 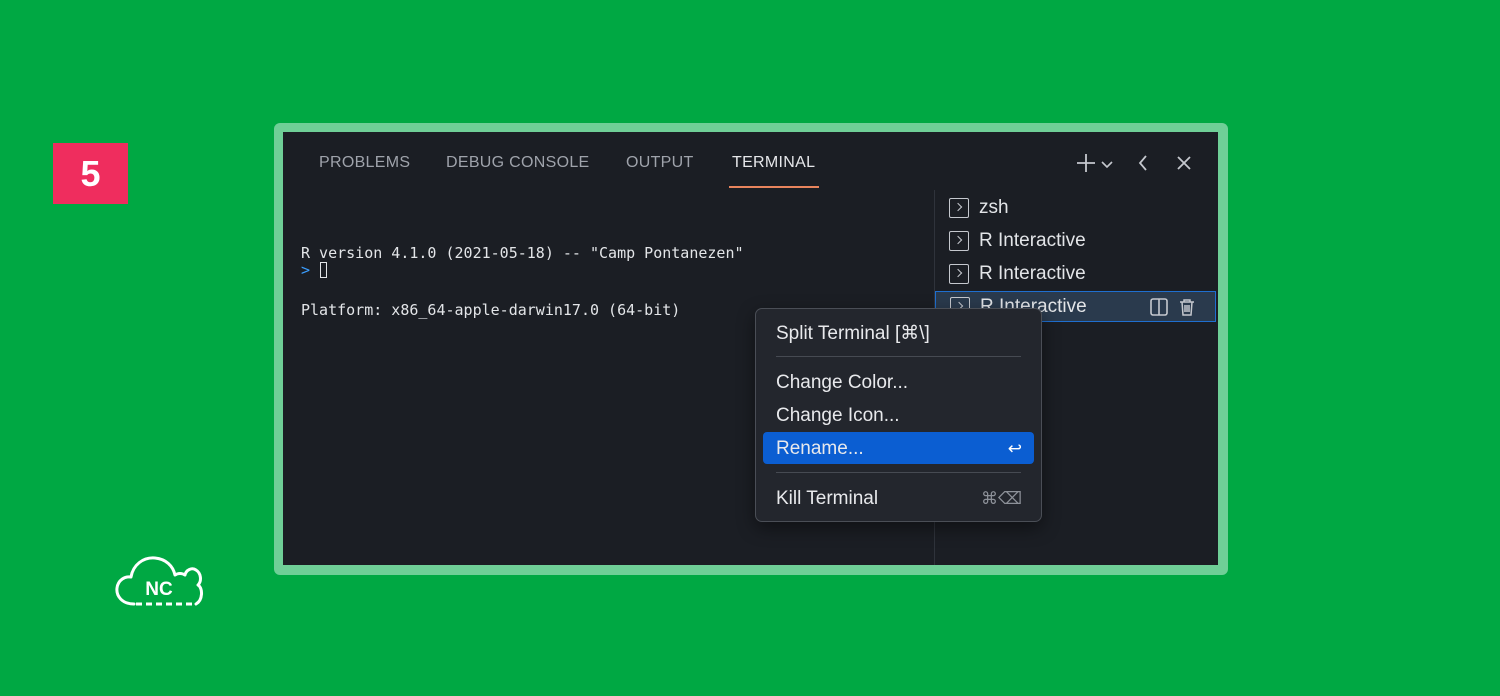 I want to click on terminal-row-actions, so click(x=1178, y=307).